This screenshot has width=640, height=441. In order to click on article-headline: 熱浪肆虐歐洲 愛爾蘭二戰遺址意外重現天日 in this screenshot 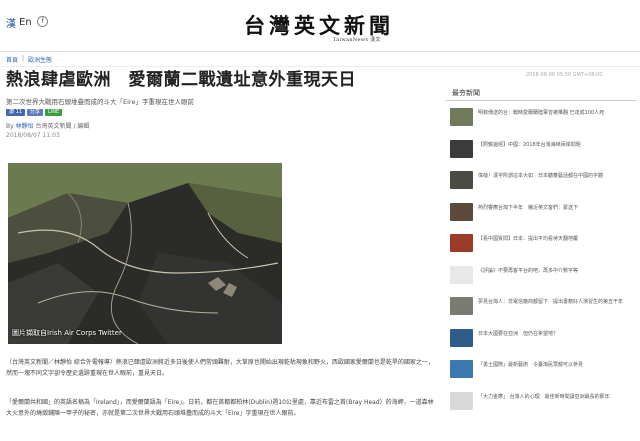, I will do `click(181, 80)`.